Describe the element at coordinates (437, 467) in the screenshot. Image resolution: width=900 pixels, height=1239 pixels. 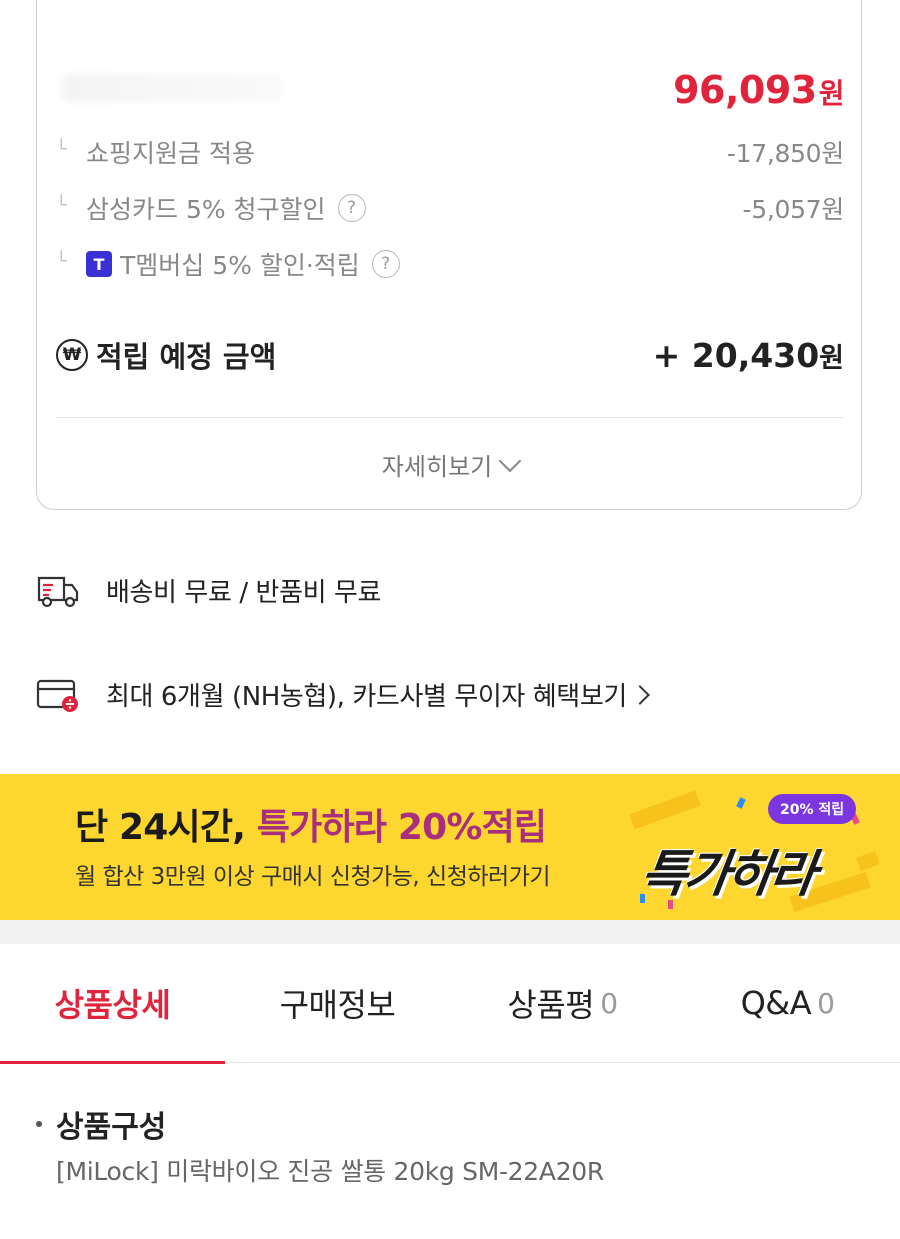
I see `detail-toggle-label: 자세히보기` at that location.